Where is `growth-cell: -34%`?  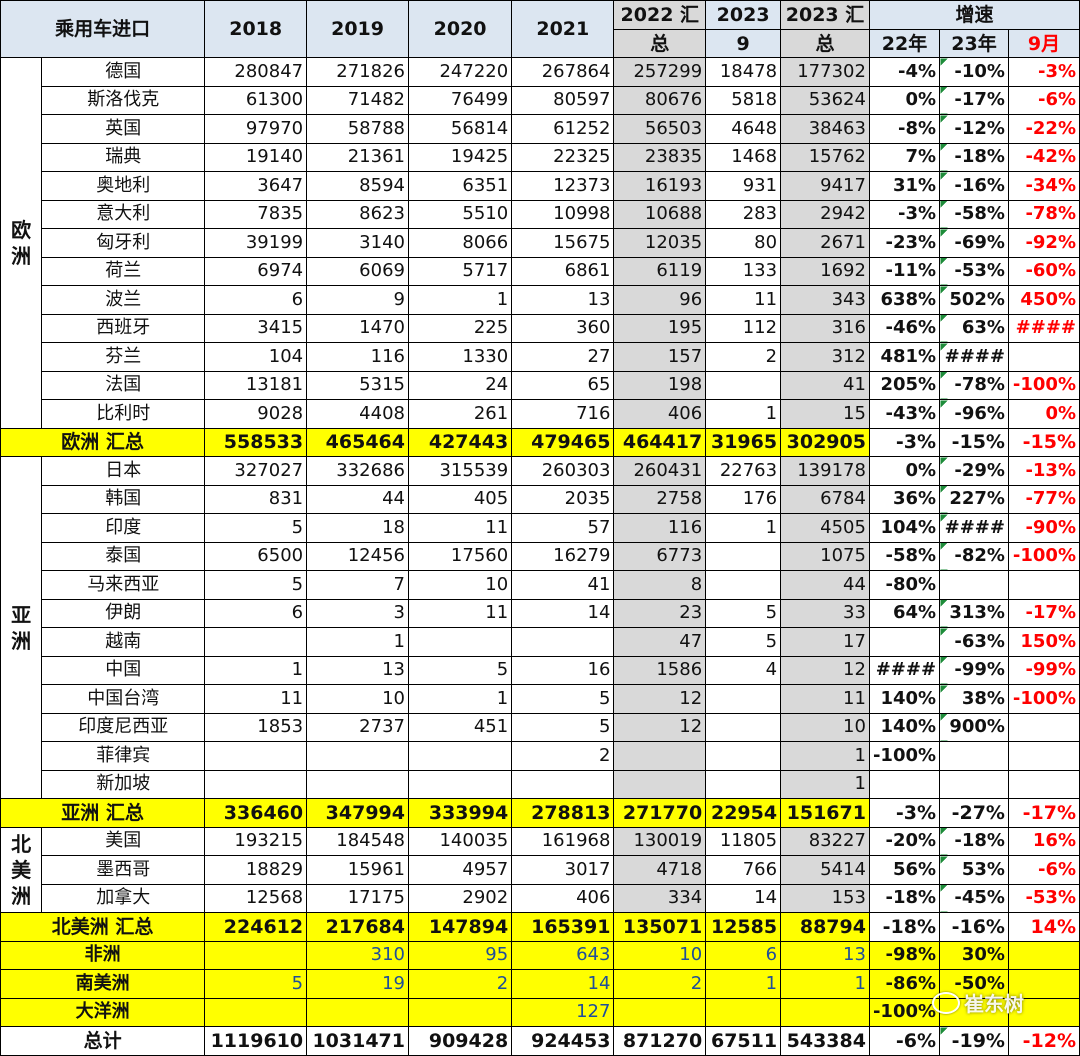
growth-cell: -34% is located at coordinates (1043, 186).